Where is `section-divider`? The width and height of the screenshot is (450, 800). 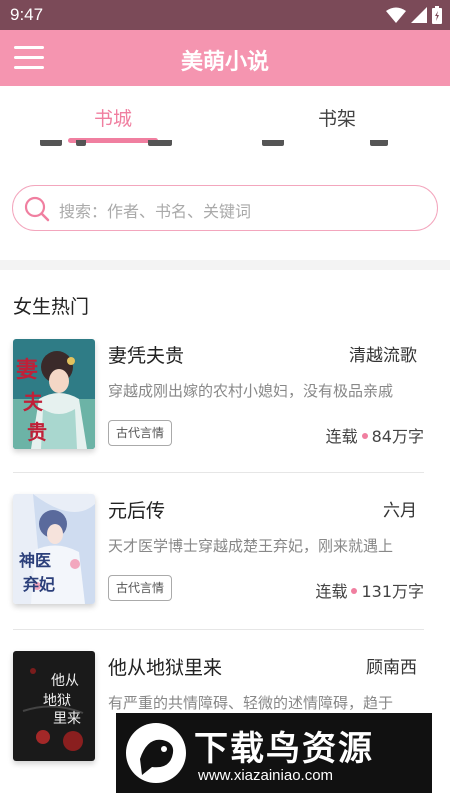 section-divider is located at coordinates (225, 265).